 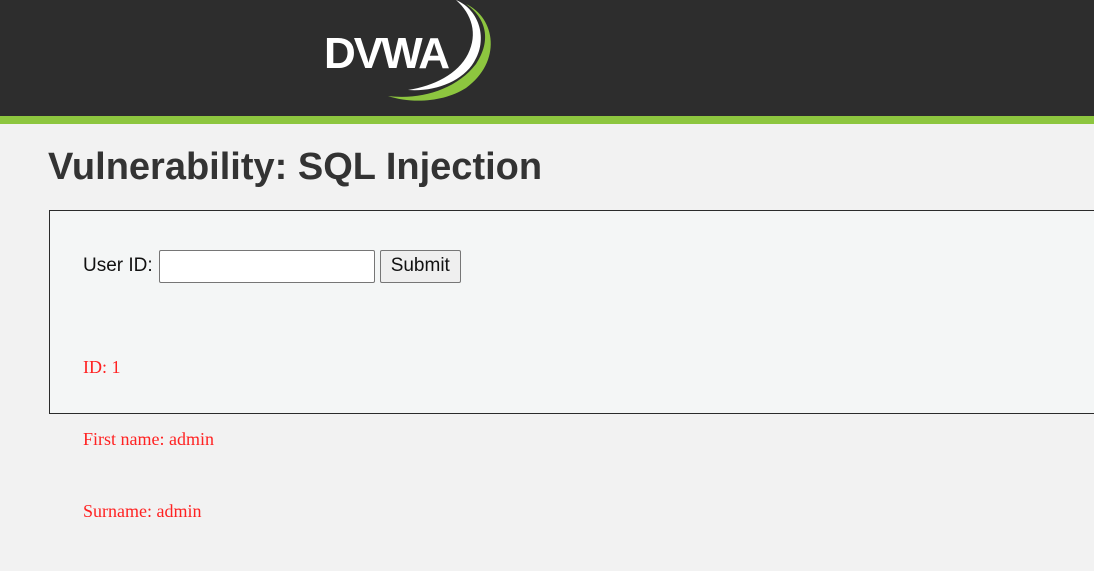 What do you see at coordinates (386, 53) in the screenshot?
I see `logo-text: DVWA` at bounding box center [386, 53].